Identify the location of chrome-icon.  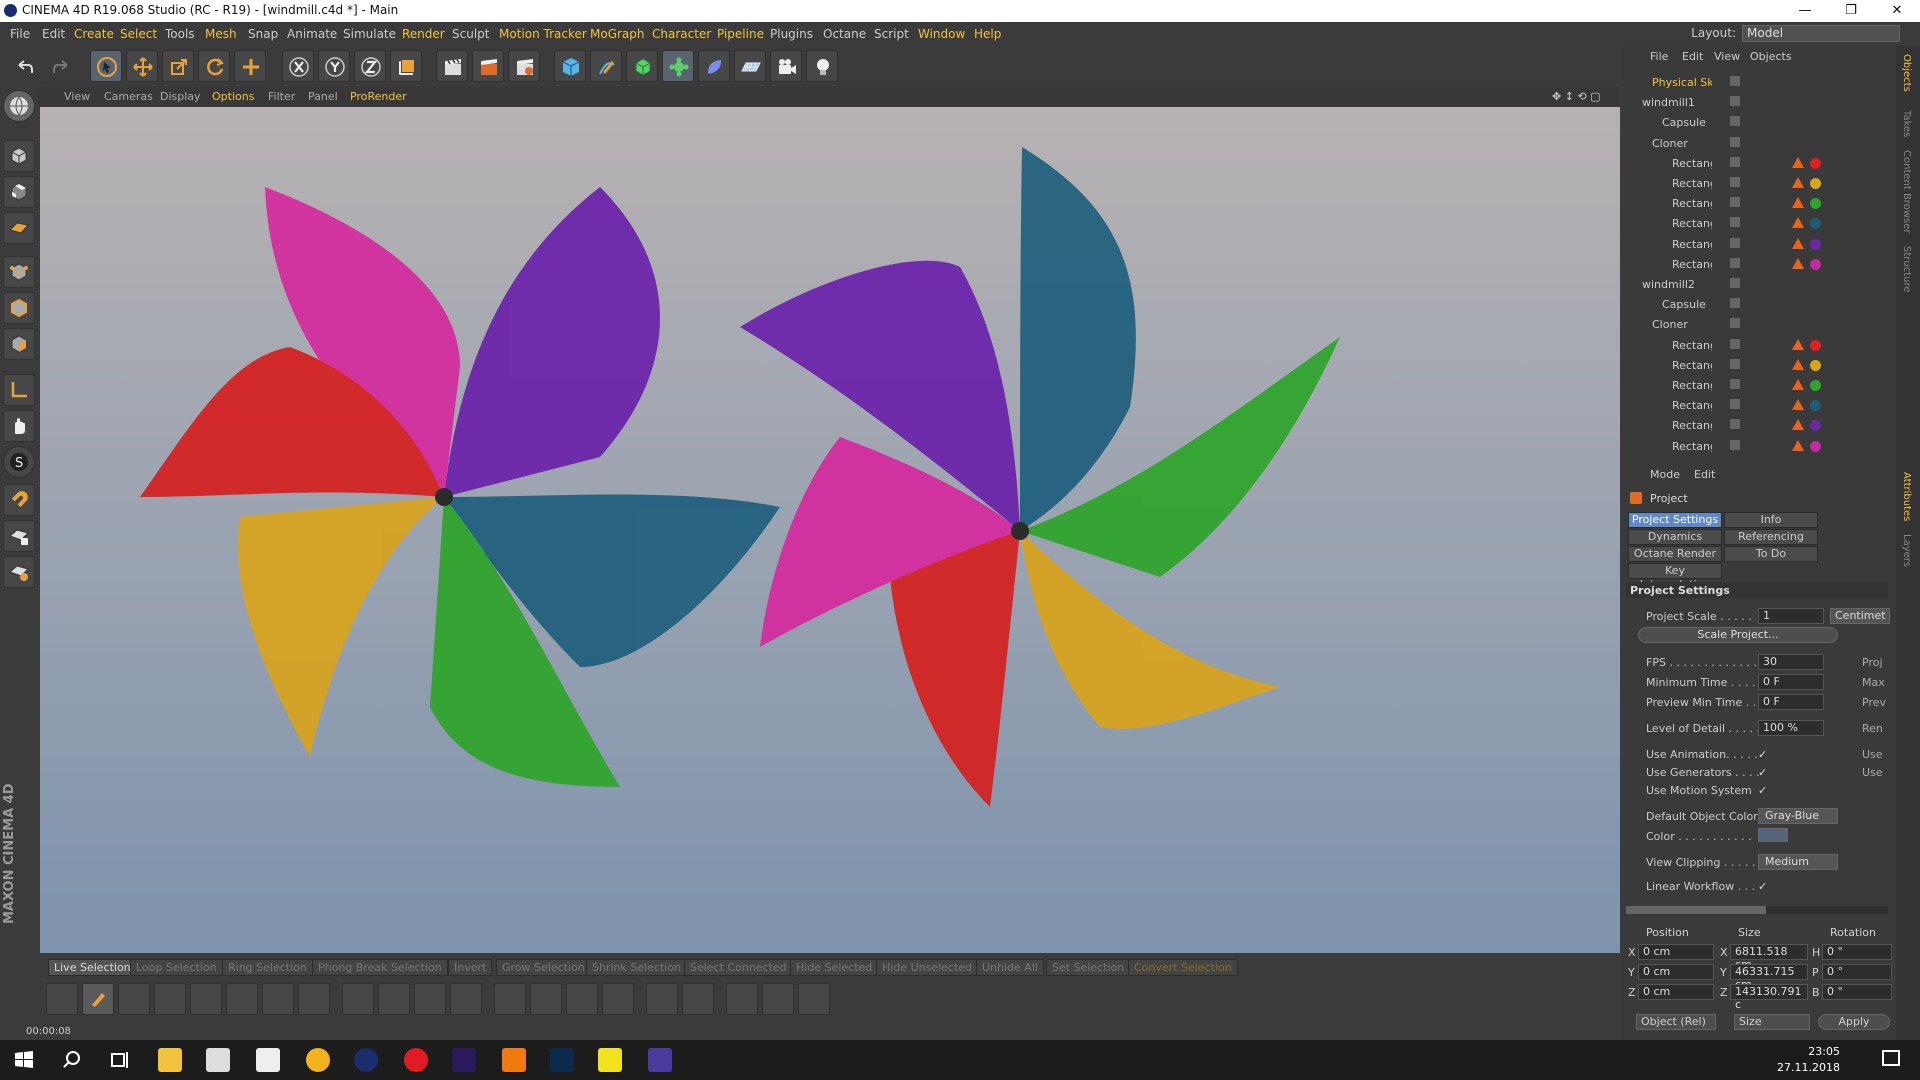
(318, 1060).